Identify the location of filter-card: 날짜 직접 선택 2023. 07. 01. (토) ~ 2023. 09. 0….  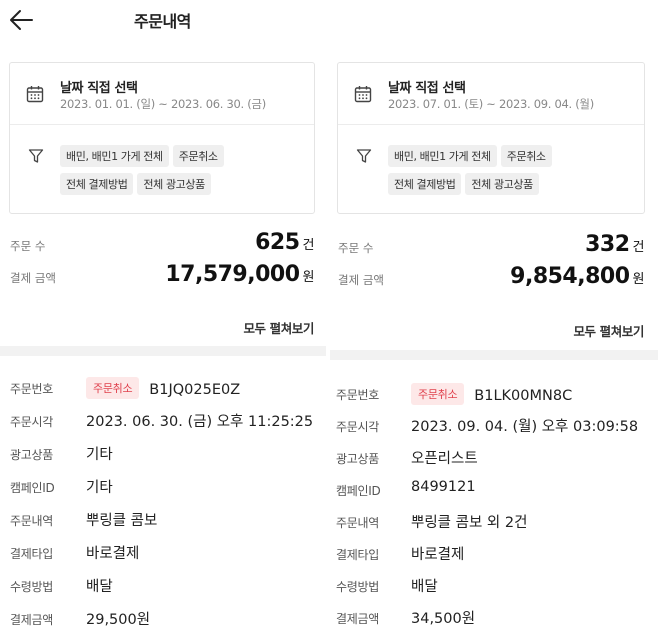
(491, 138).